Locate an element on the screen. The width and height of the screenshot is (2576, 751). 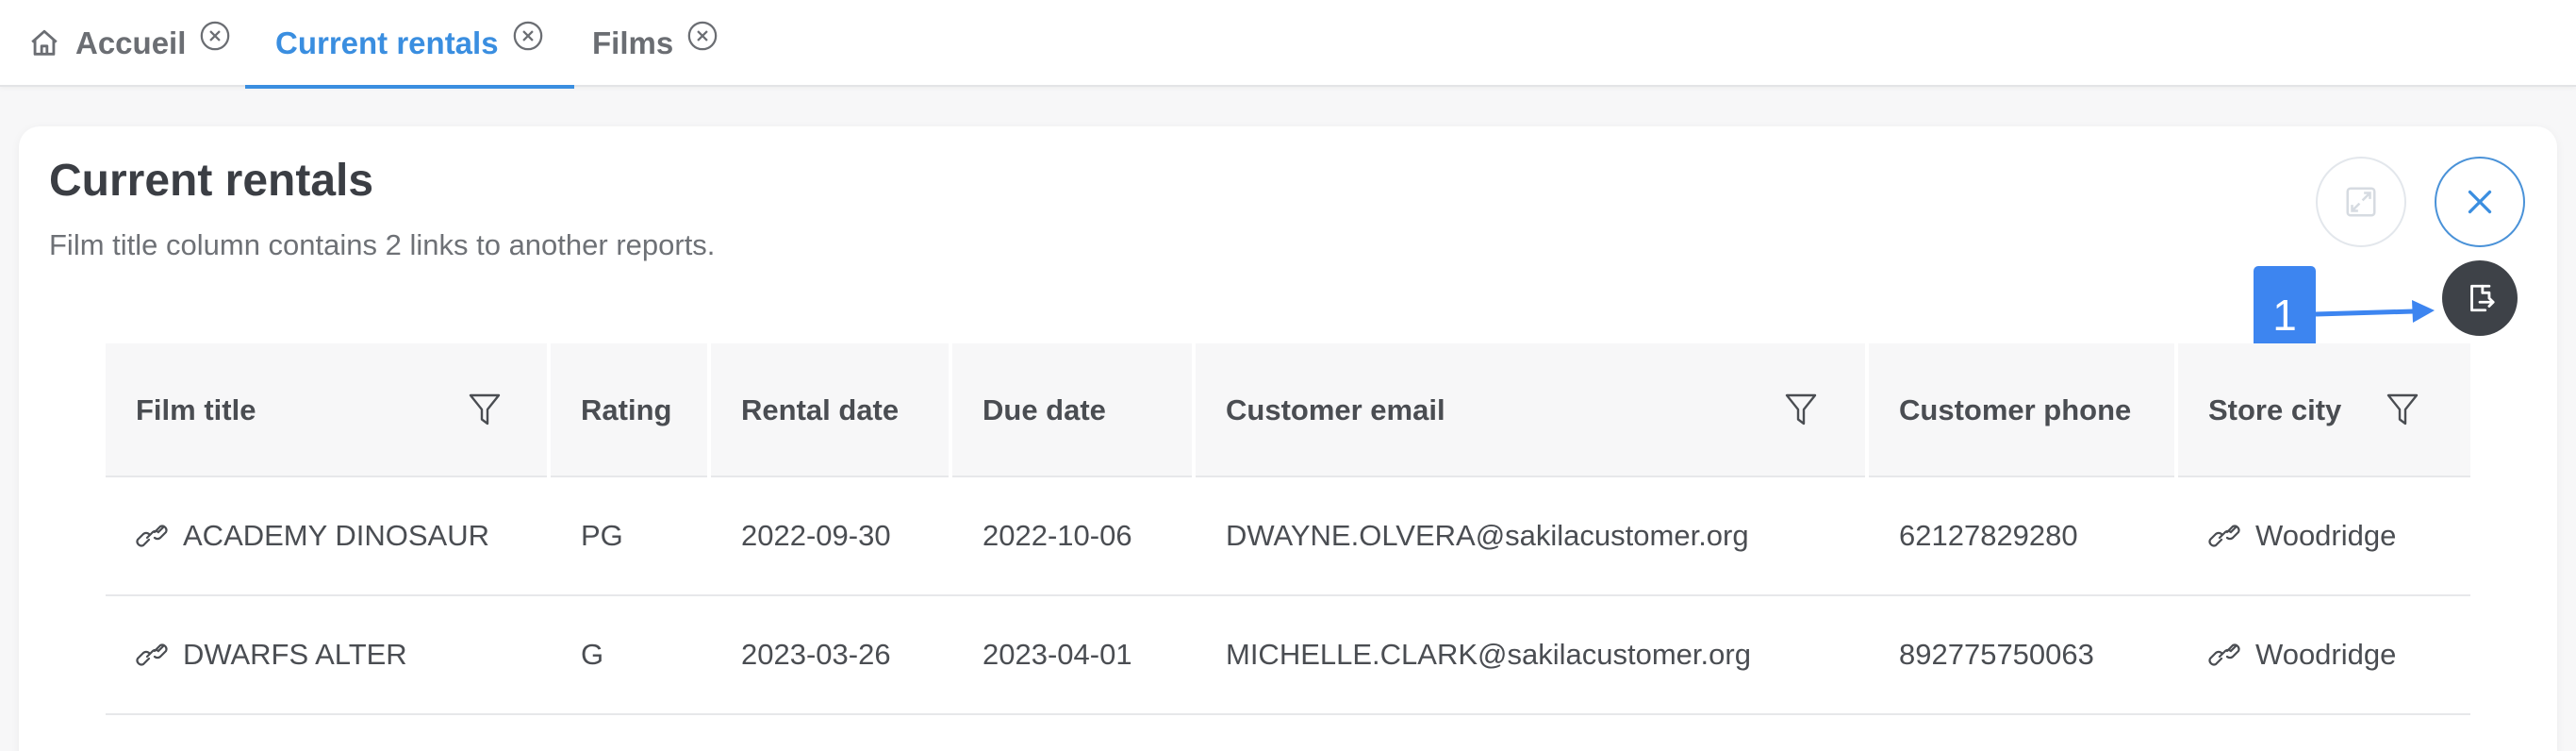
table-cell: 2023-03-26 is located at coordinates (816, 654).